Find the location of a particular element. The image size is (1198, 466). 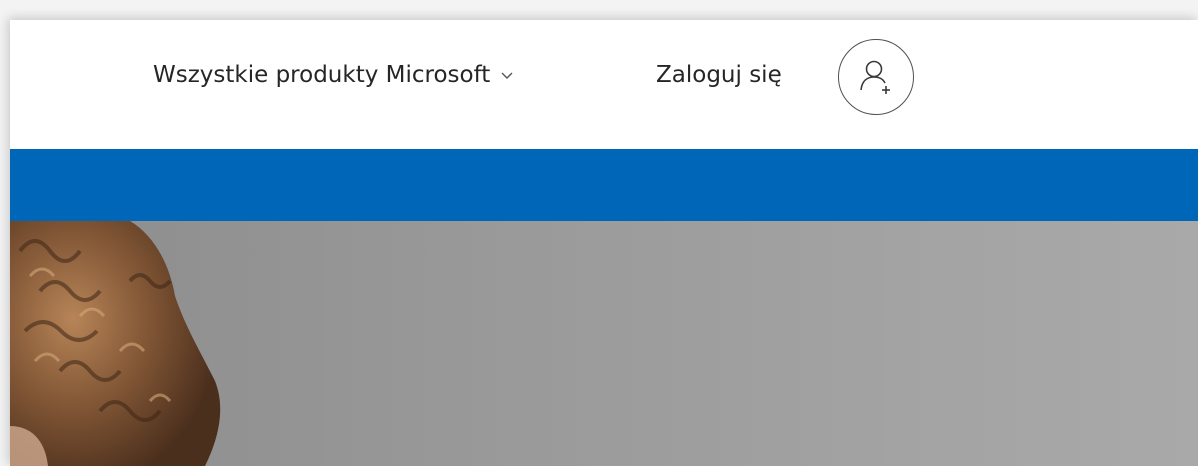

sign-in-link: Zaloguj się is located at coordinates (719, 75).